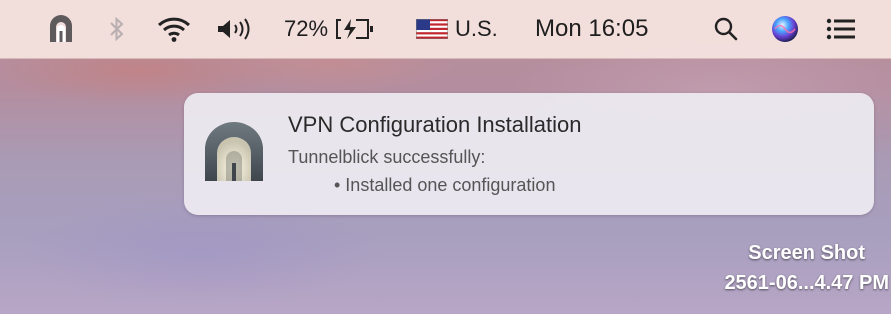  I want to click on clock-menu: Mon 16:05, so click(591, 29).